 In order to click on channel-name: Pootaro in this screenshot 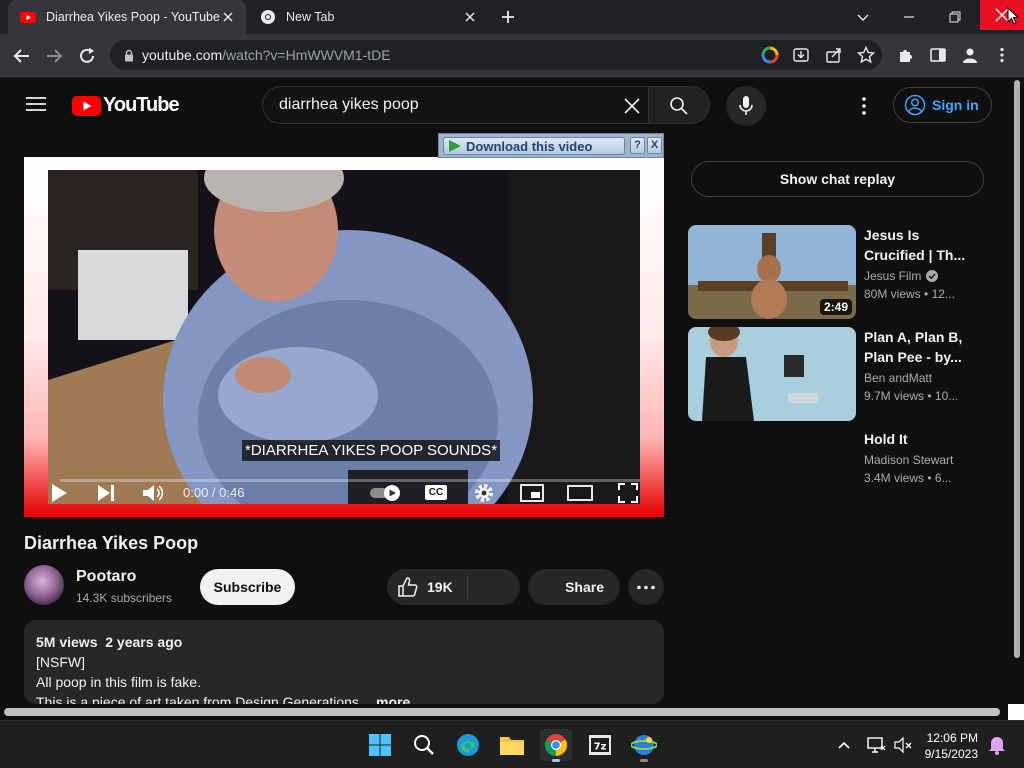, I will do `click(106, 577)`.